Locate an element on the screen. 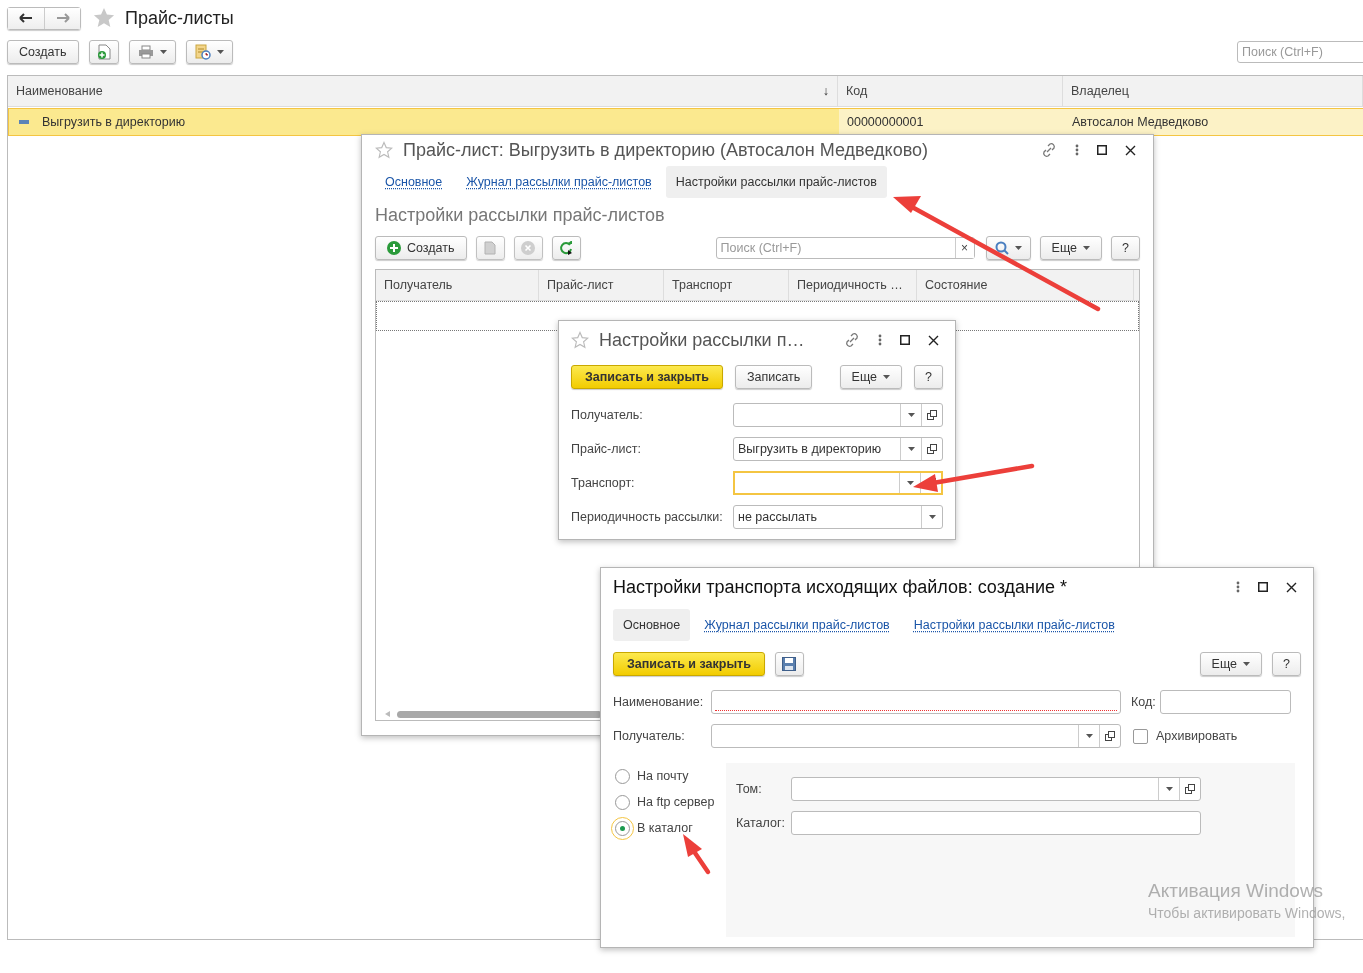 This screenshot has width=1363, height=973. checkbox-label: Архивировать is located at coordinates (1197, 736).